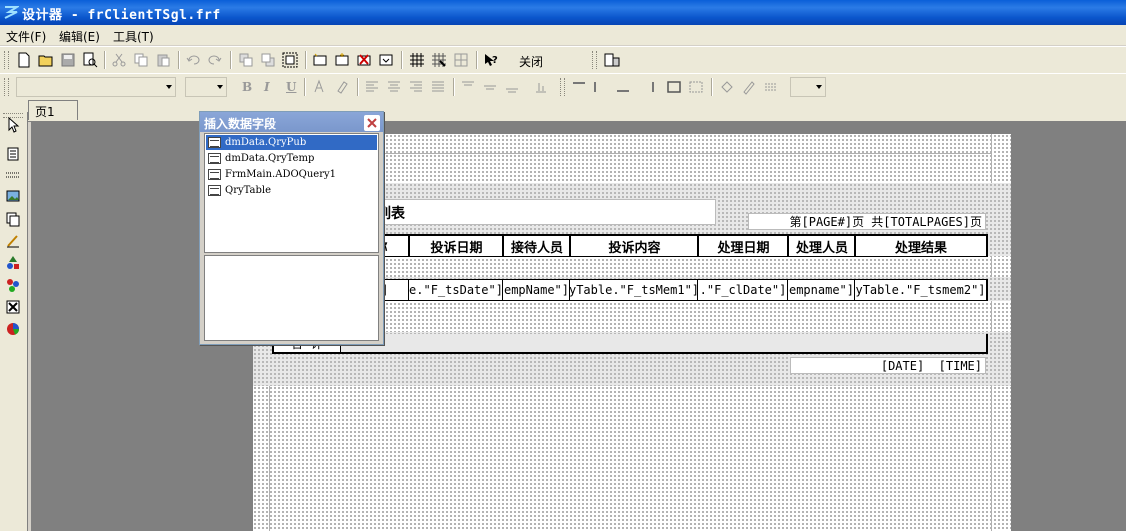 The width and height of the screenshot is (1126, 531). I want to click on valign-bottom-icon, so click(512, 87).